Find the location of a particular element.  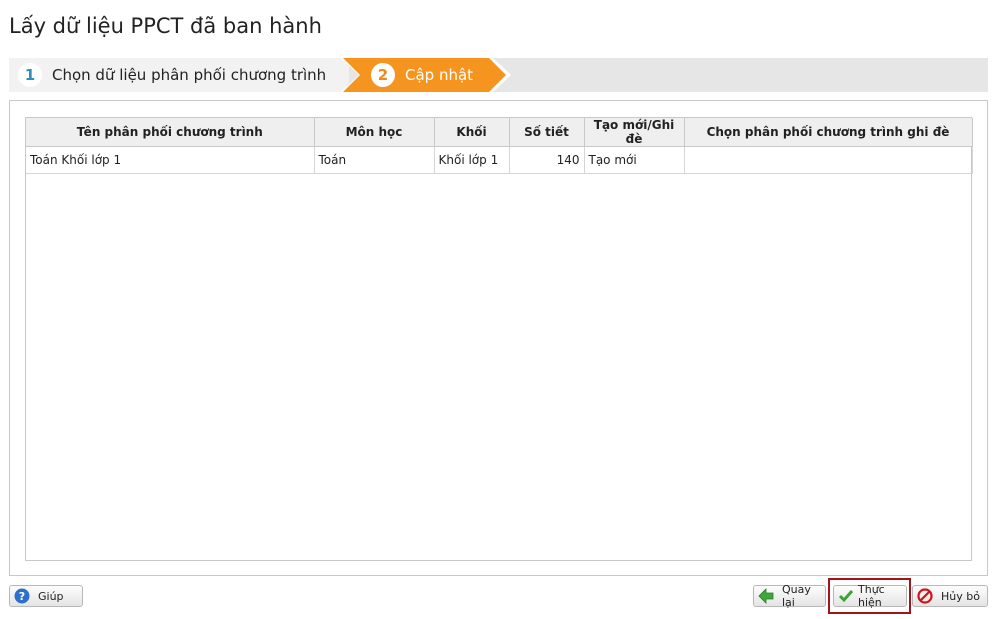

col-header-overwrite: Chọn phân phối chương trình ghi đè is located at coordinates (828, 132).